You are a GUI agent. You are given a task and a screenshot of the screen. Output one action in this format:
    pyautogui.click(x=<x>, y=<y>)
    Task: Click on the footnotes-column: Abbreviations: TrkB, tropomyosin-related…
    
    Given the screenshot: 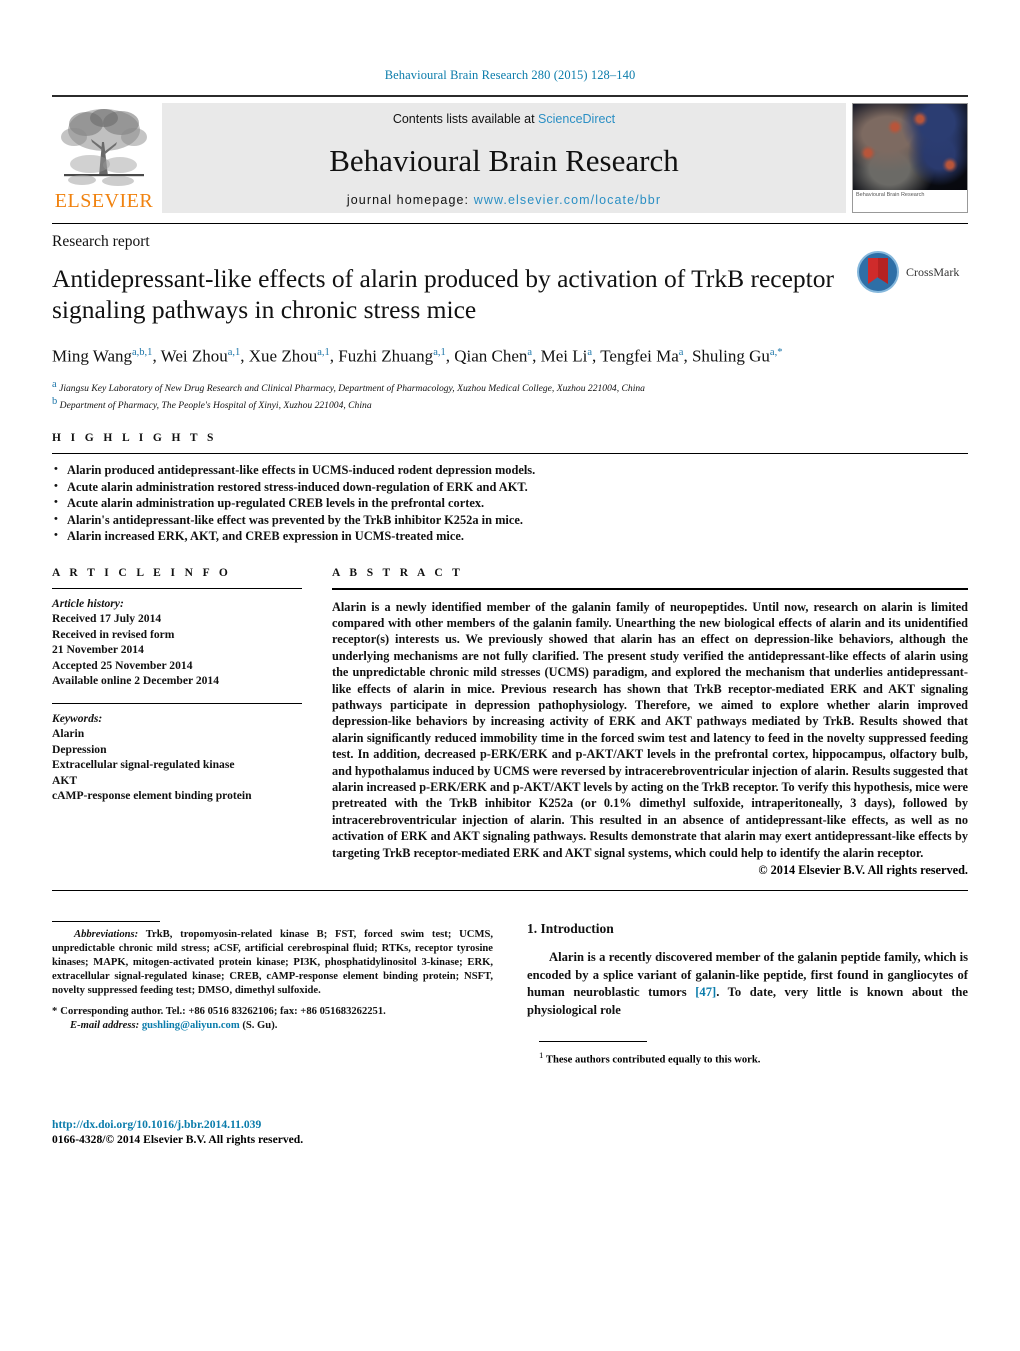 What is the action you would take?
    pyautogui.click(x=272, y=1033)
    